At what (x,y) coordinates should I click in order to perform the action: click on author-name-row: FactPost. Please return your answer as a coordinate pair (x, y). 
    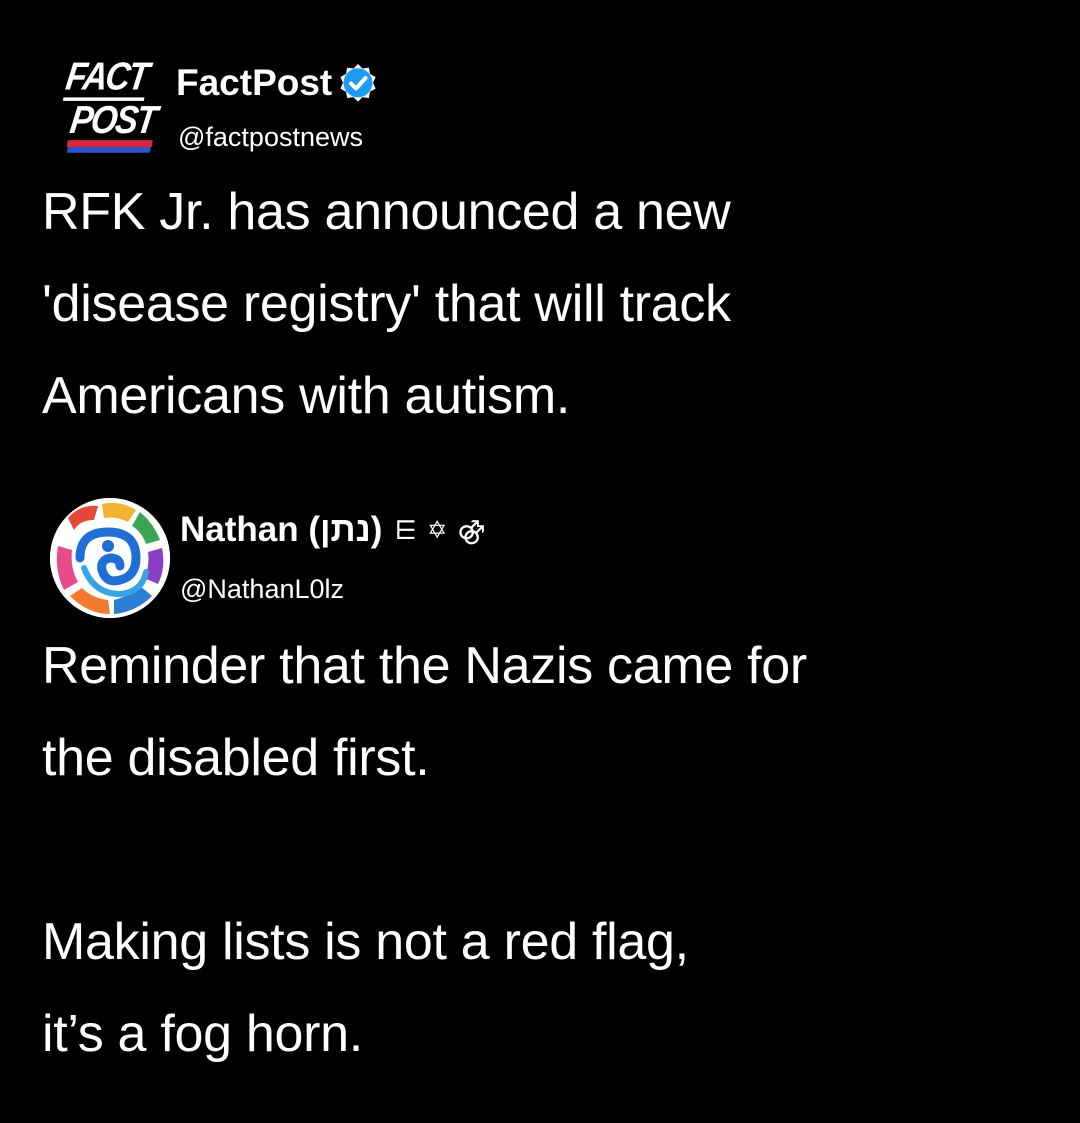
    Looking at the image, I should click on (277, 83).